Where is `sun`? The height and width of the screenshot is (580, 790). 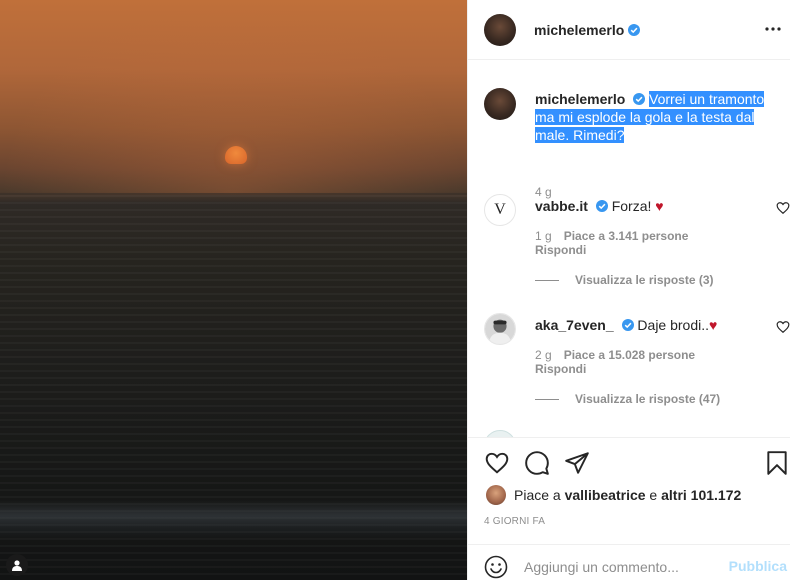 sun is located at coordinates (236, 155).